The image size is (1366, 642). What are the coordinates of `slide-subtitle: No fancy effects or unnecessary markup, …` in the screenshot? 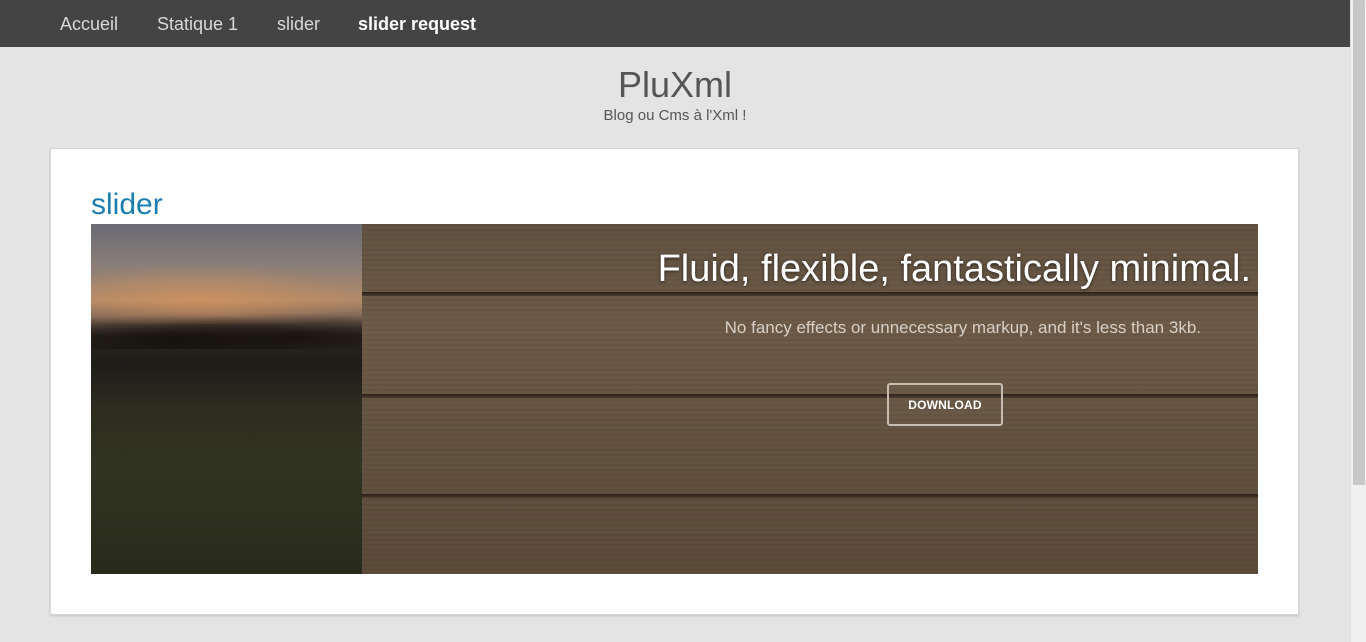 It's located at (962, 327).